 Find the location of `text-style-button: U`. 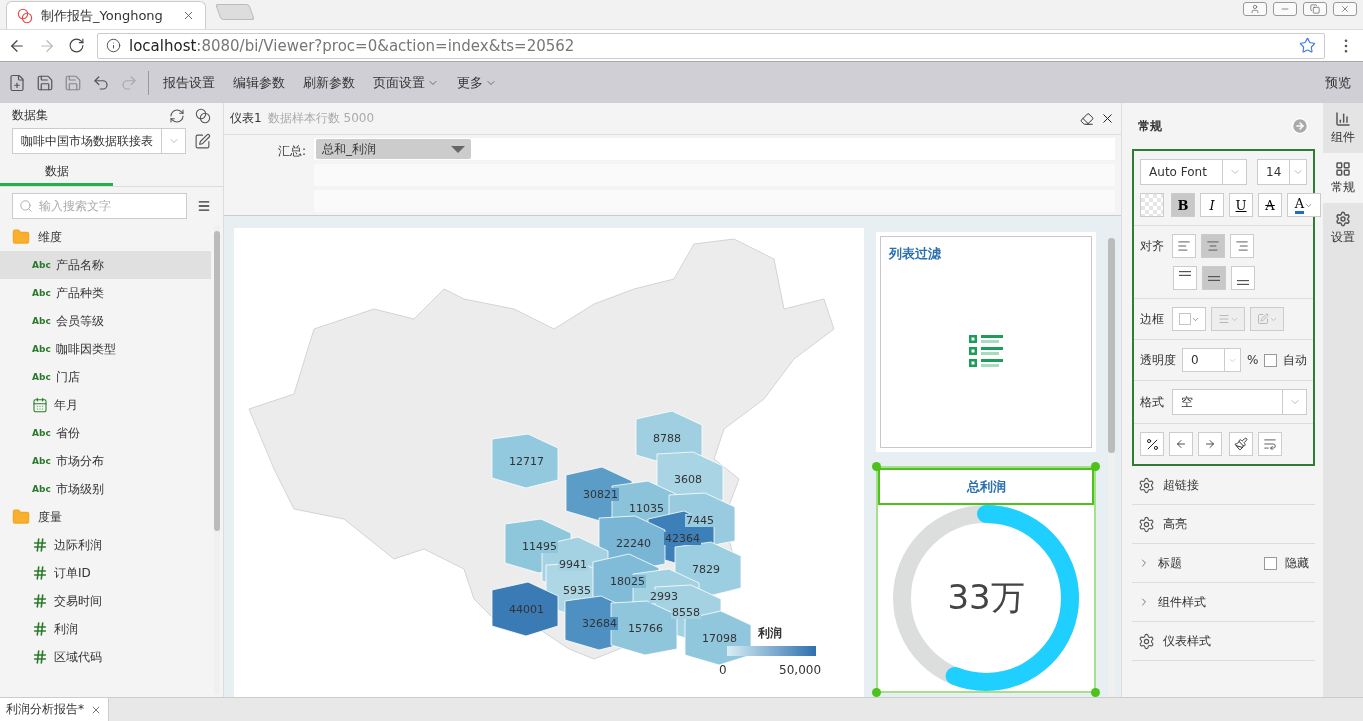

text-style-button: U is located at coordinates (1241, 205).